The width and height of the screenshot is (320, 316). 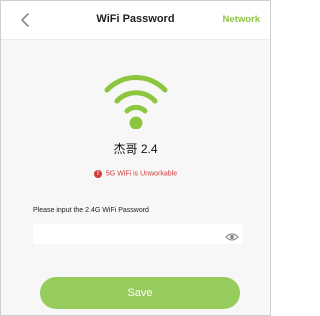 What do you see at coordinates (141, 174) in the screenshot?
I see `warning-text: 5G WiFi is Unworkable` at bounding box center [141, 174].